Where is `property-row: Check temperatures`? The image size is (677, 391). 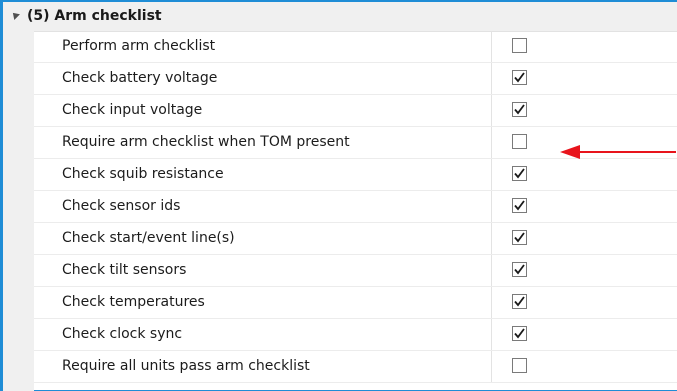
property-row: Check temperatures is located at coordinates (355, 303).